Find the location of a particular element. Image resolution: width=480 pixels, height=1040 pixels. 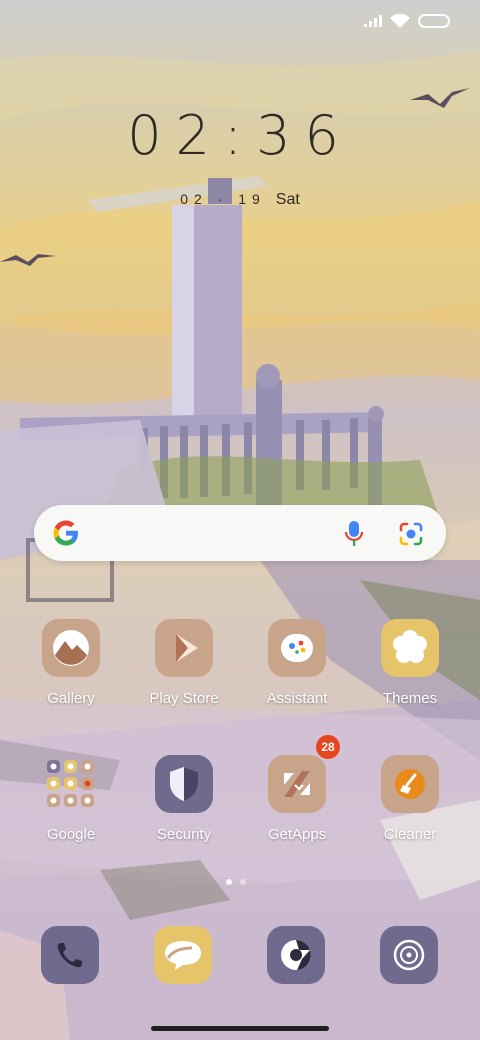

page-dot-active is located at coordinates (229, 882).